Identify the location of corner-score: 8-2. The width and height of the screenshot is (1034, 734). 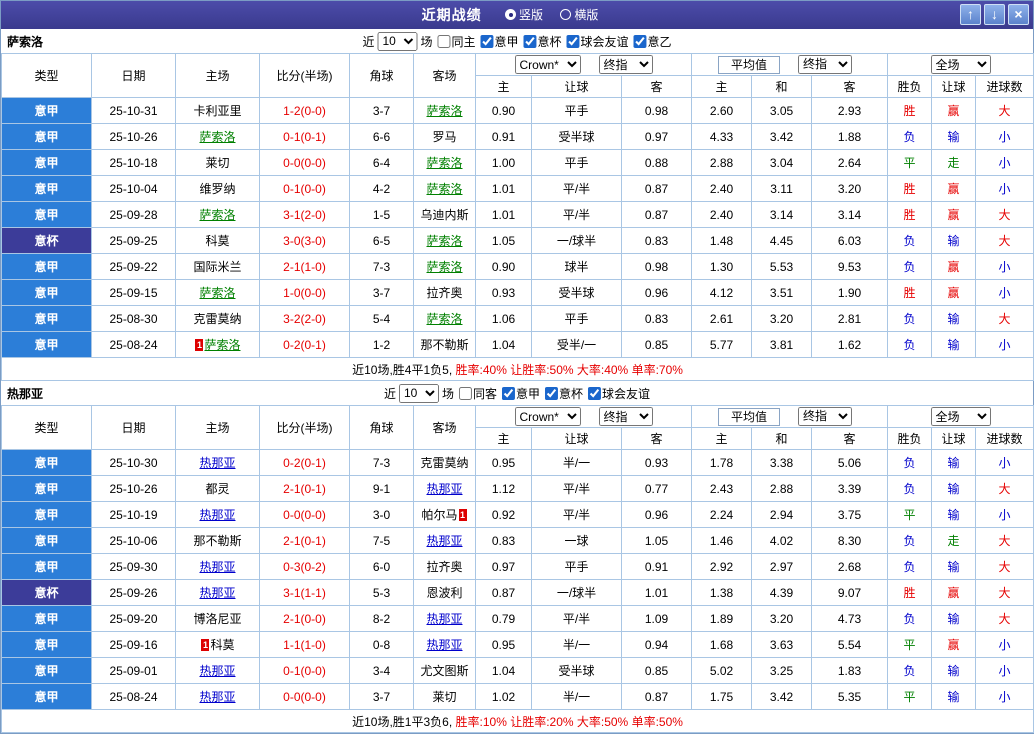
(381, 618).